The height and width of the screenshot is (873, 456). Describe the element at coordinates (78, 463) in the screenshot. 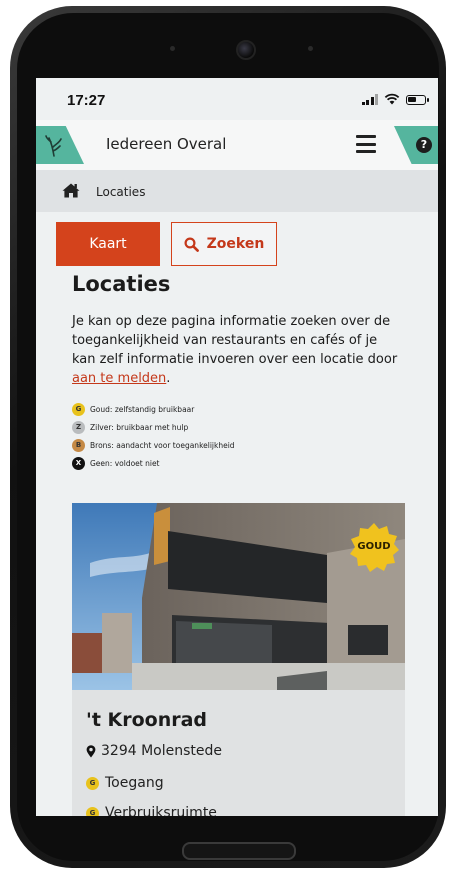

I see `no-medal-badge-icon: X` at that location.